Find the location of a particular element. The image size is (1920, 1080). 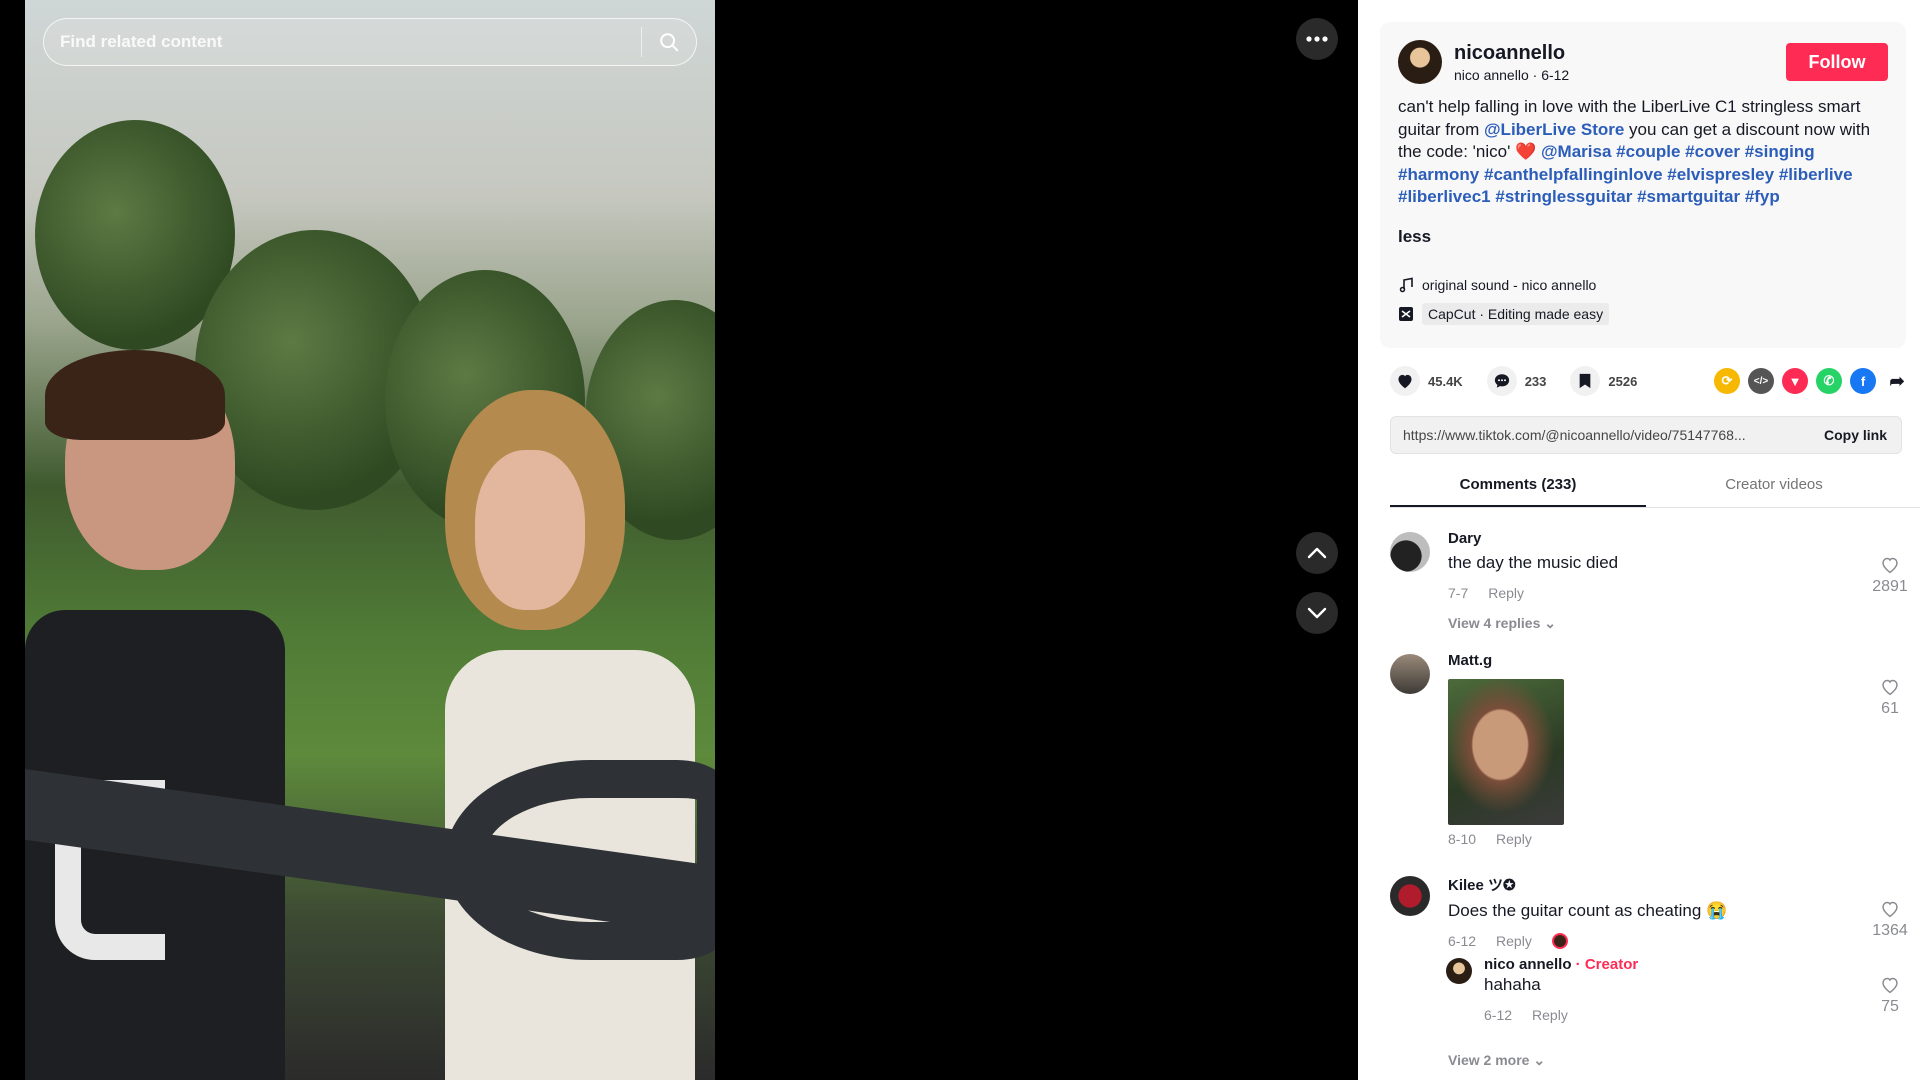

commenter-name: Dary is located at coordinates (1638, 538).